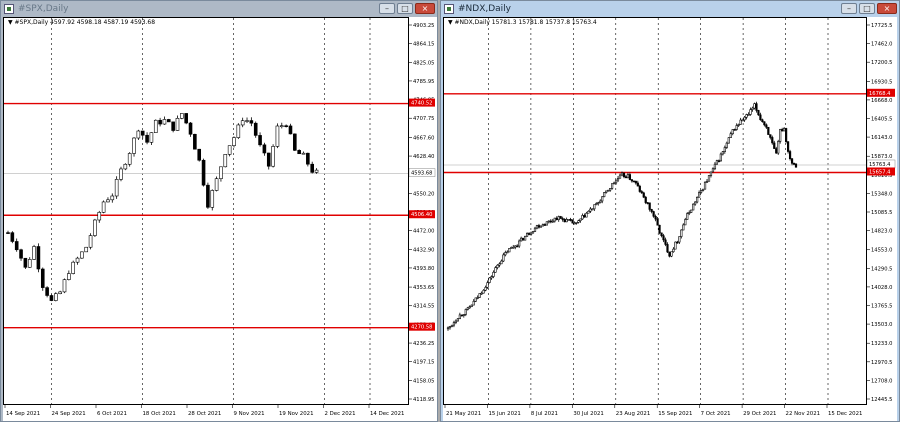 The image size is (900, 422). Describe the element at coordinates (716, 414) in the screenshot. I see `time-tick-label: 7 Oct 2021` at that location.